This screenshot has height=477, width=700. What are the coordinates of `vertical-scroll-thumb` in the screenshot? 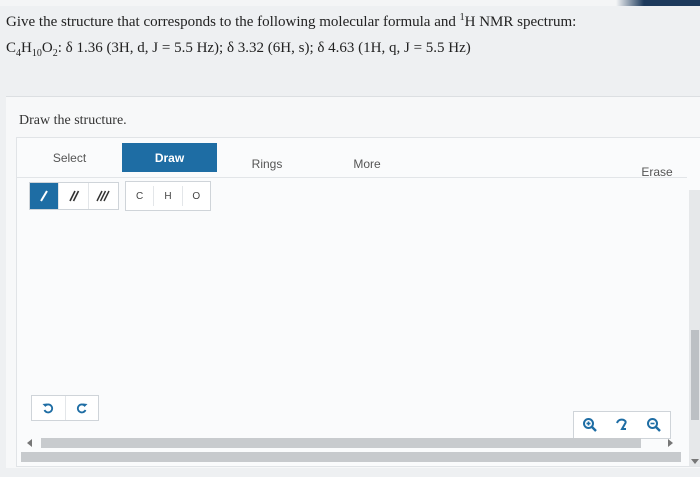 It's located at (695, 375).